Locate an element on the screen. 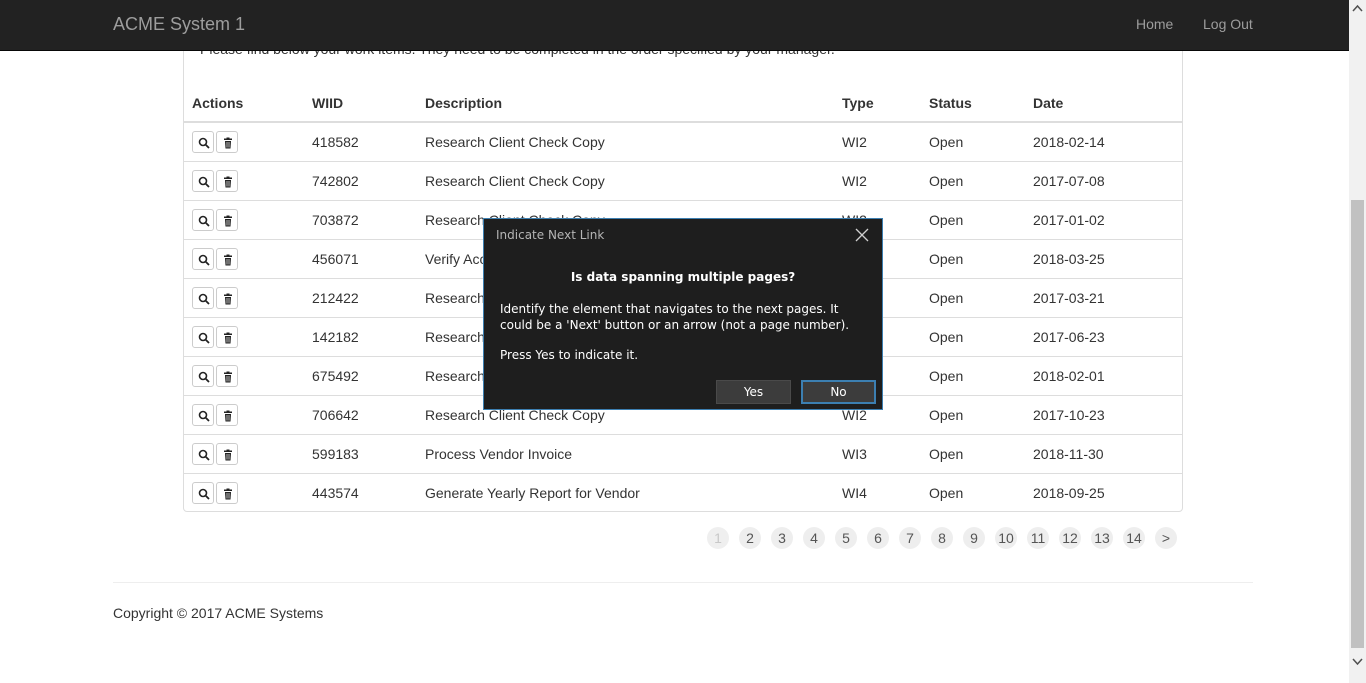 This screenshot has height=683, width=1366. cell-wiid: 456071 is located at coordinates (360, 258).